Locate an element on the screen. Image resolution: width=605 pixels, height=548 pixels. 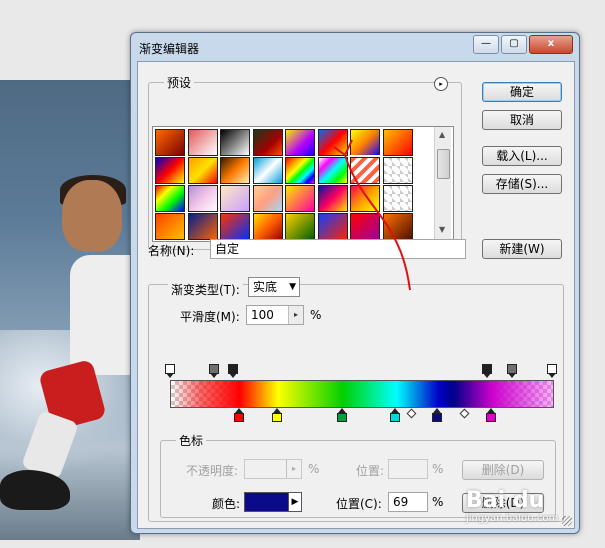
opacity-location-label: 位置: is located at coordinates (370, 471).